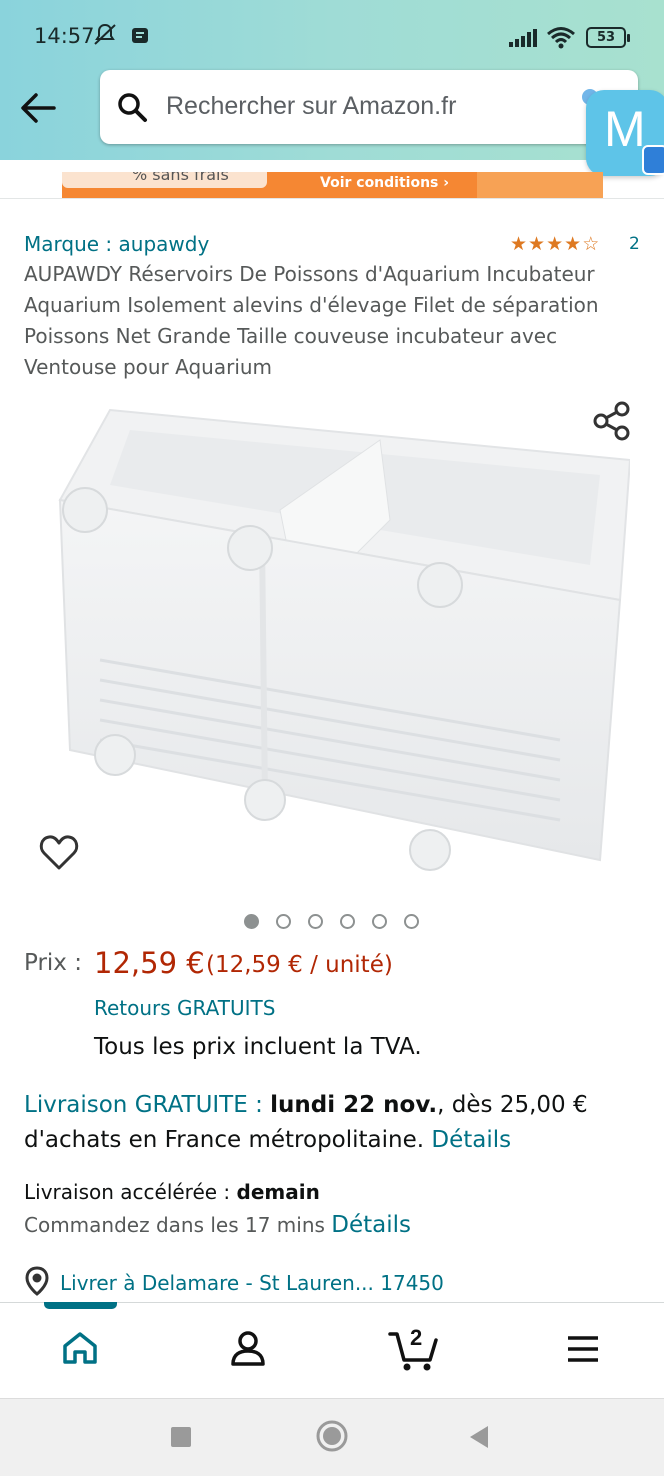  I want to click on banner-left-text: % sans frais, so click(180, 178).